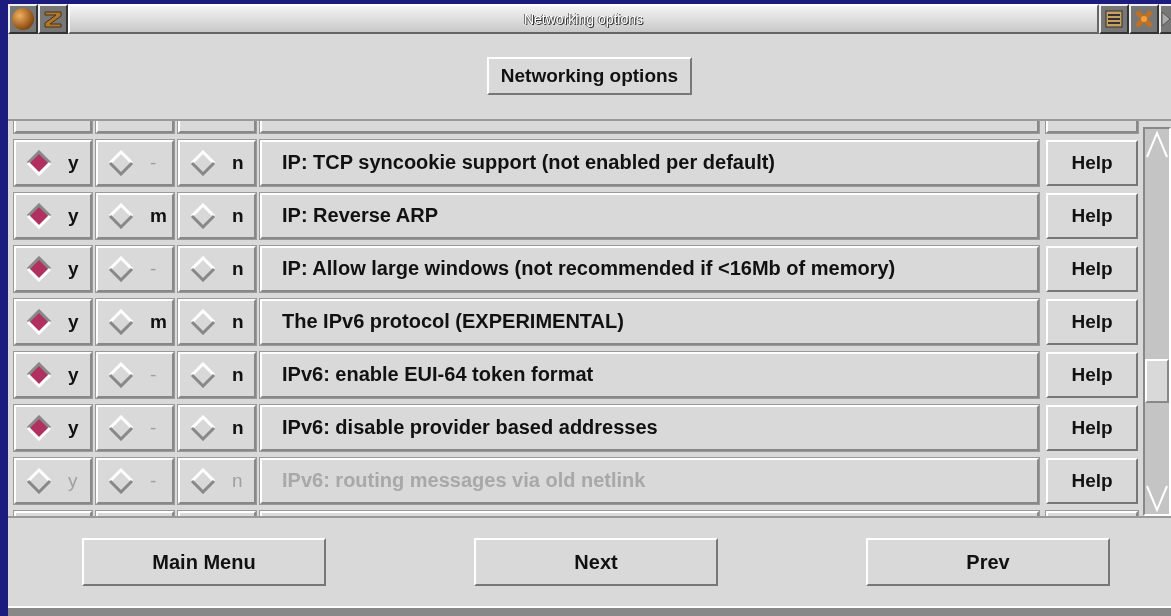  Describe the element at coordinates (596, 562) in the screenshot. I see `nav-button: Next` at that location.